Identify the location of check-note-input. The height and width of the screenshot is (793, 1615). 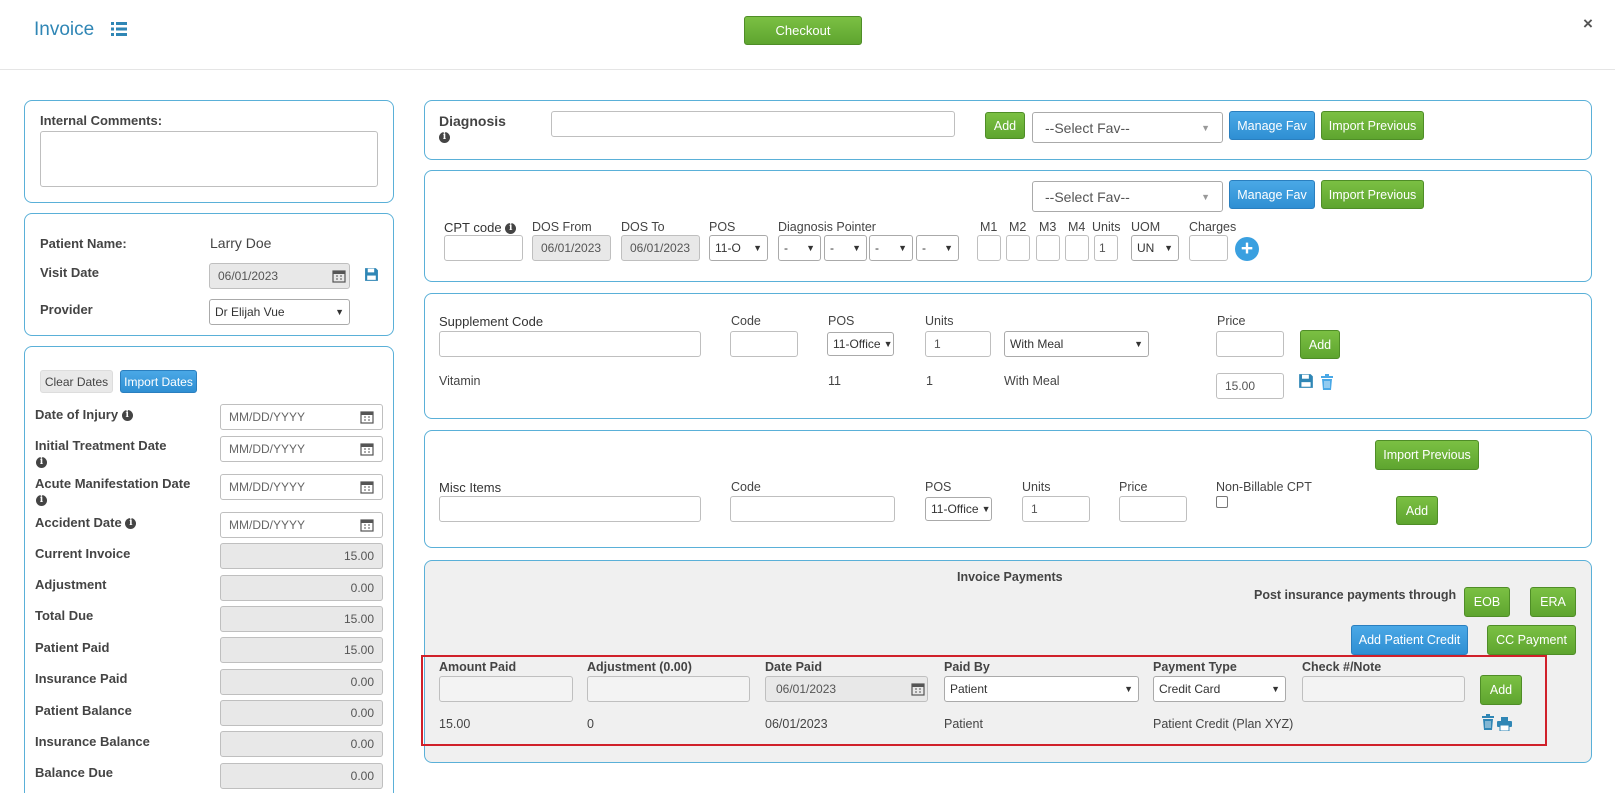
(1383, 689).